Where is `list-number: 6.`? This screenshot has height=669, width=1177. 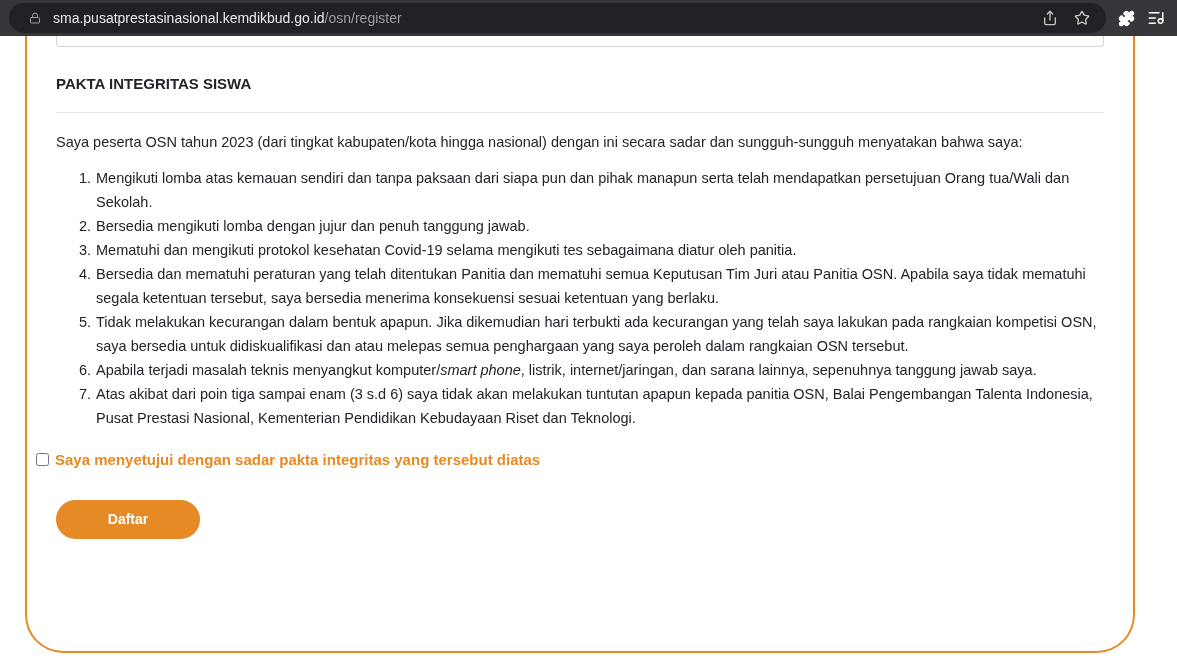
list-number: 6. is located at coordinates (84, 370).